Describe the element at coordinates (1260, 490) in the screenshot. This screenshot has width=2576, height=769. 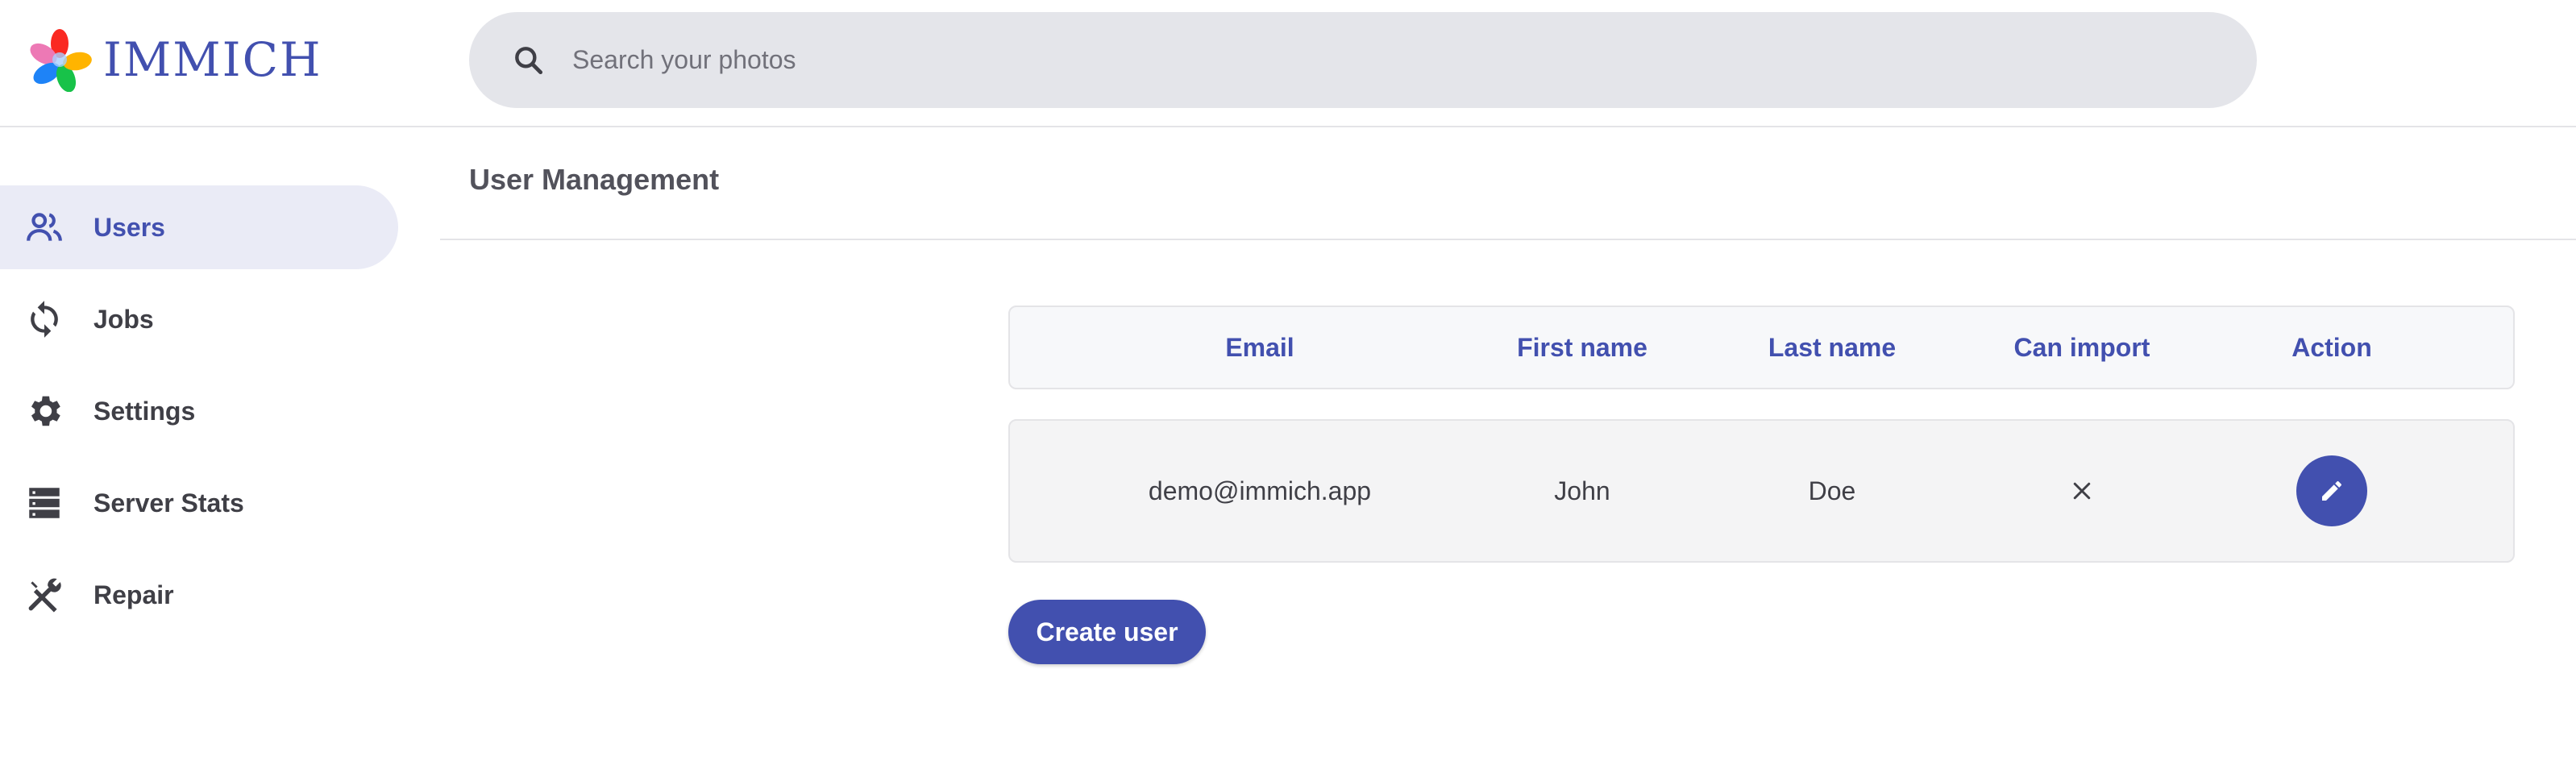
I see `user-email: demo@immich.app` at that location.